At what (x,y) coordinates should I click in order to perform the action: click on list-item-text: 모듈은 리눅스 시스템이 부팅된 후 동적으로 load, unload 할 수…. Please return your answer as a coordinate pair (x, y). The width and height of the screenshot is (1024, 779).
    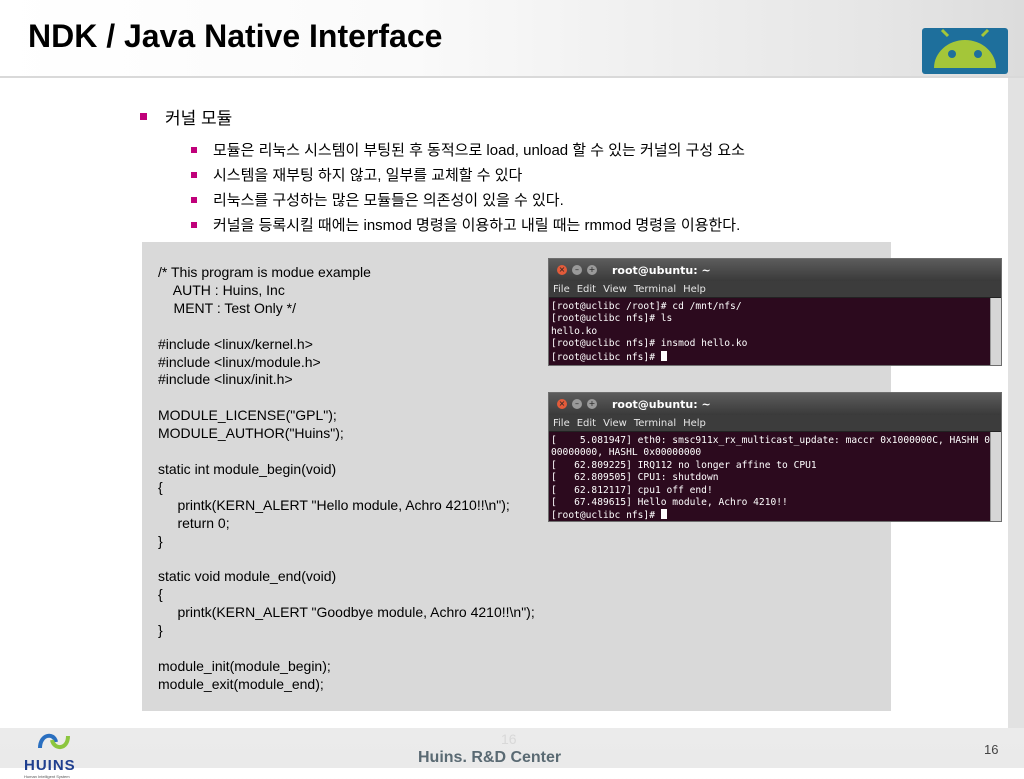
    Looking at the image, I should click on (479, 150).